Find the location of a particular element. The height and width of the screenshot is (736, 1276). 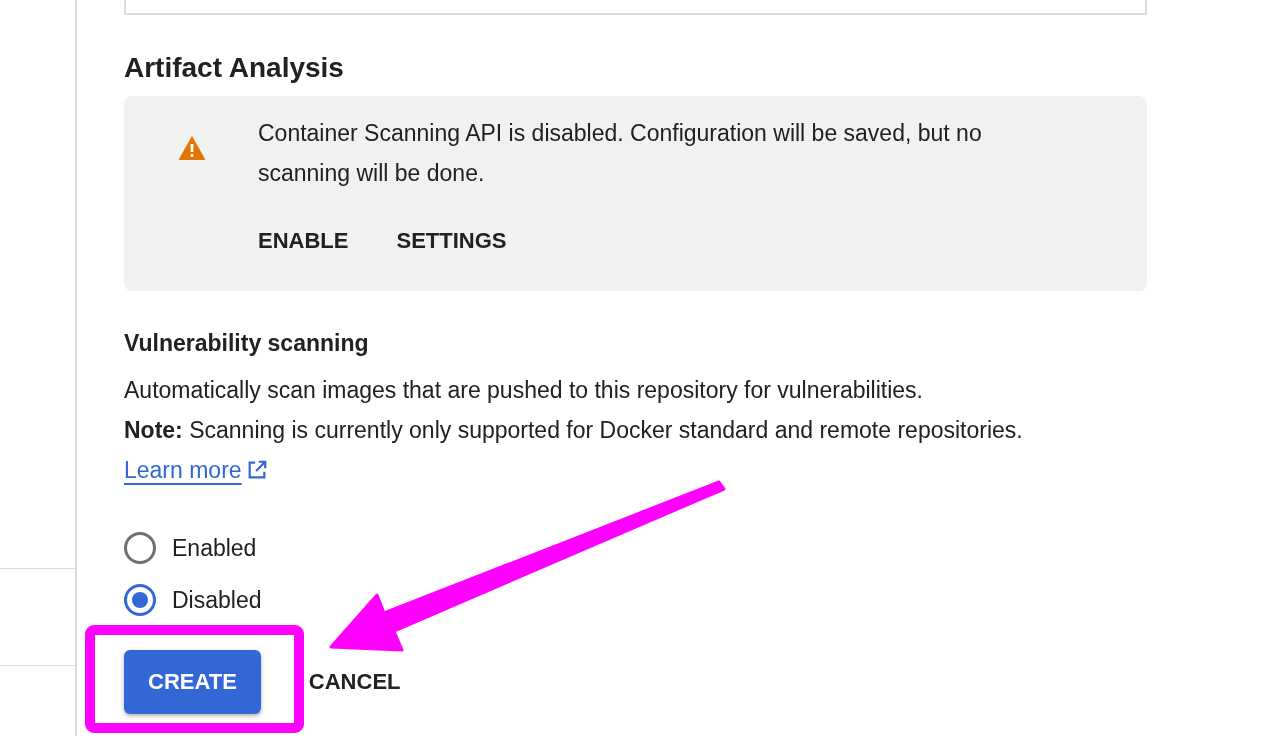

subsection-title: Vulnerability scanning is located at coordinates (247, 343).